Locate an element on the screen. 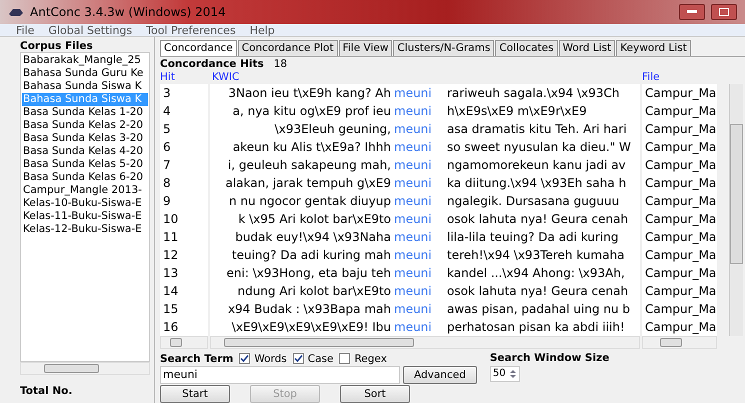 This screenshot has height=403, width=745. search-field: meuni is located at coordinates (280, 375).